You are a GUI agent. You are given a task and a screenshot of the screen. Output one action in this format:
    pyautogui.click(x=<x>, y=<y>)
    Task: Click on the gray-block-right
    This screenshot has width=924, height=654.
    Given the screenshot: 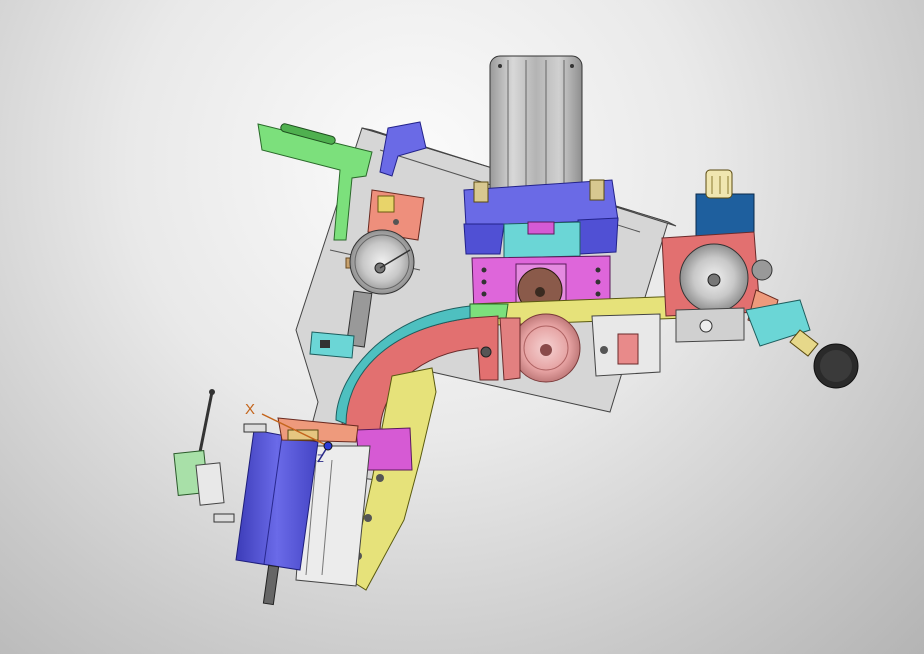 What is the action you would take?
    pyautogui.click(x=626, y=345)
    